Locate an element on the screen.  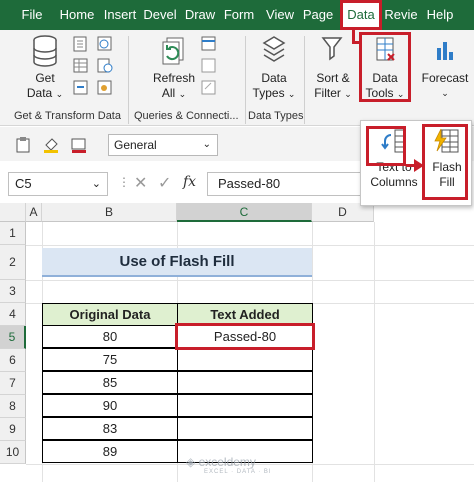
clipboard-icon is located at coordinates (23, 145).